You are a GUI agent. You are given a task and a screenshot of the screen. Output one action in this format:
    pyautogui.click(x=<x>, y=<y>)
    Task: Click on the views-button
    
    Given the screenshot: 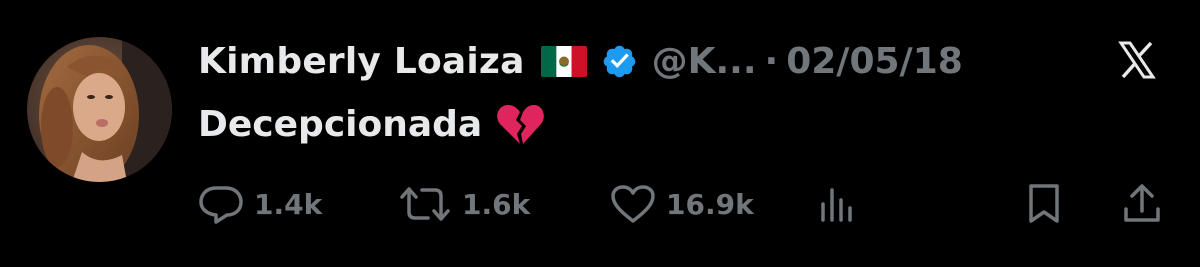 What is the action you would take?
    pyautogui.click(x=838, y=204)
    